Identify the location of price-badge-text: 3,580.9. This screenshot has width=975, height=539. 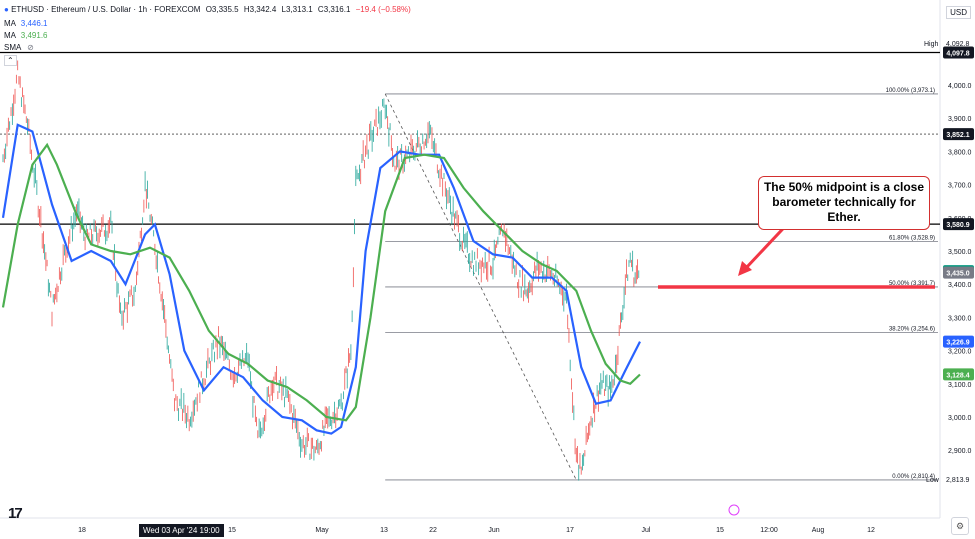
(957, 225).